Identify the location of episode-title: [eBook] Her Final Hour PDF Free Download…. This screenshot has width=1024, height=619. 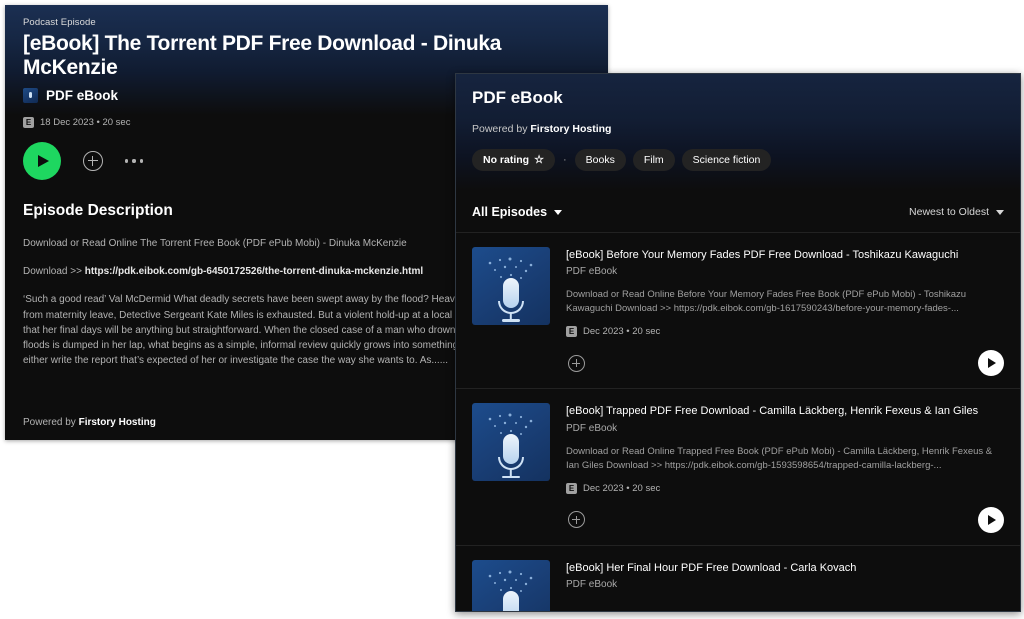
(785, 568).